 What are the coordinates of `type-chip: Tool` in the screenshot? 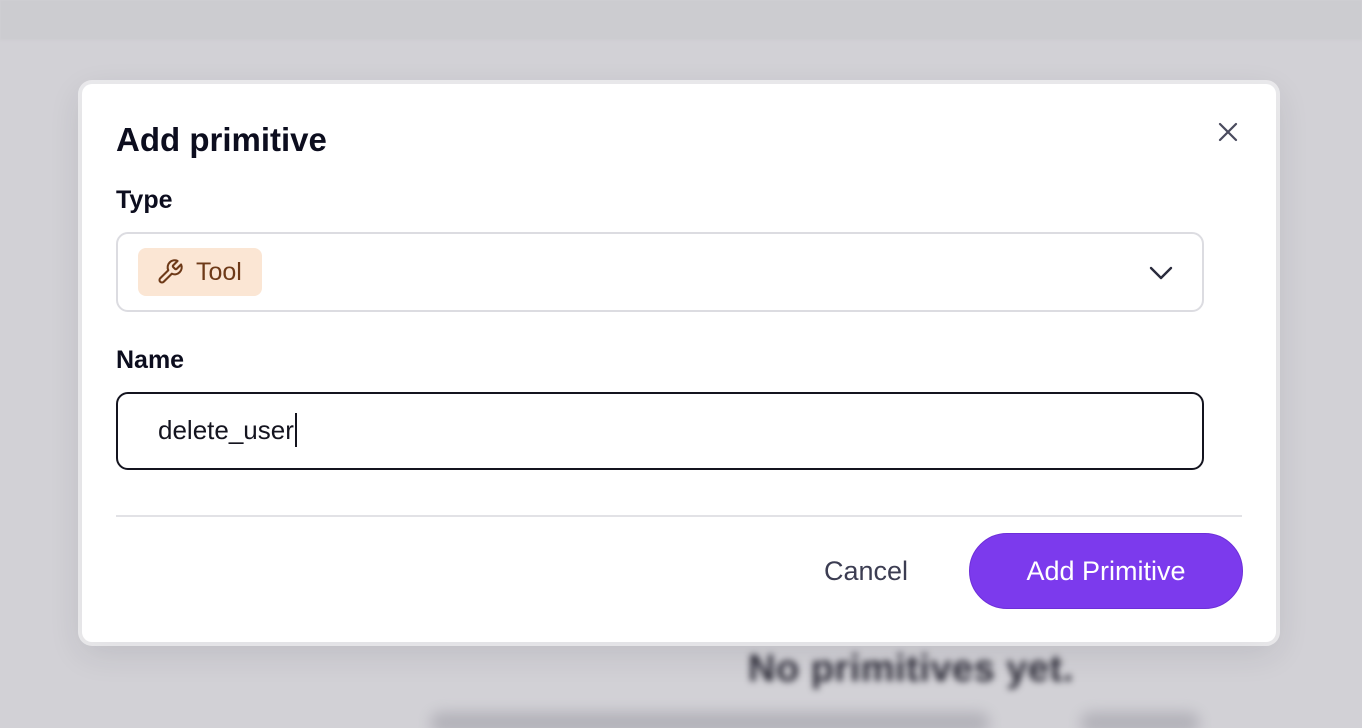 It's located at (200, 272).